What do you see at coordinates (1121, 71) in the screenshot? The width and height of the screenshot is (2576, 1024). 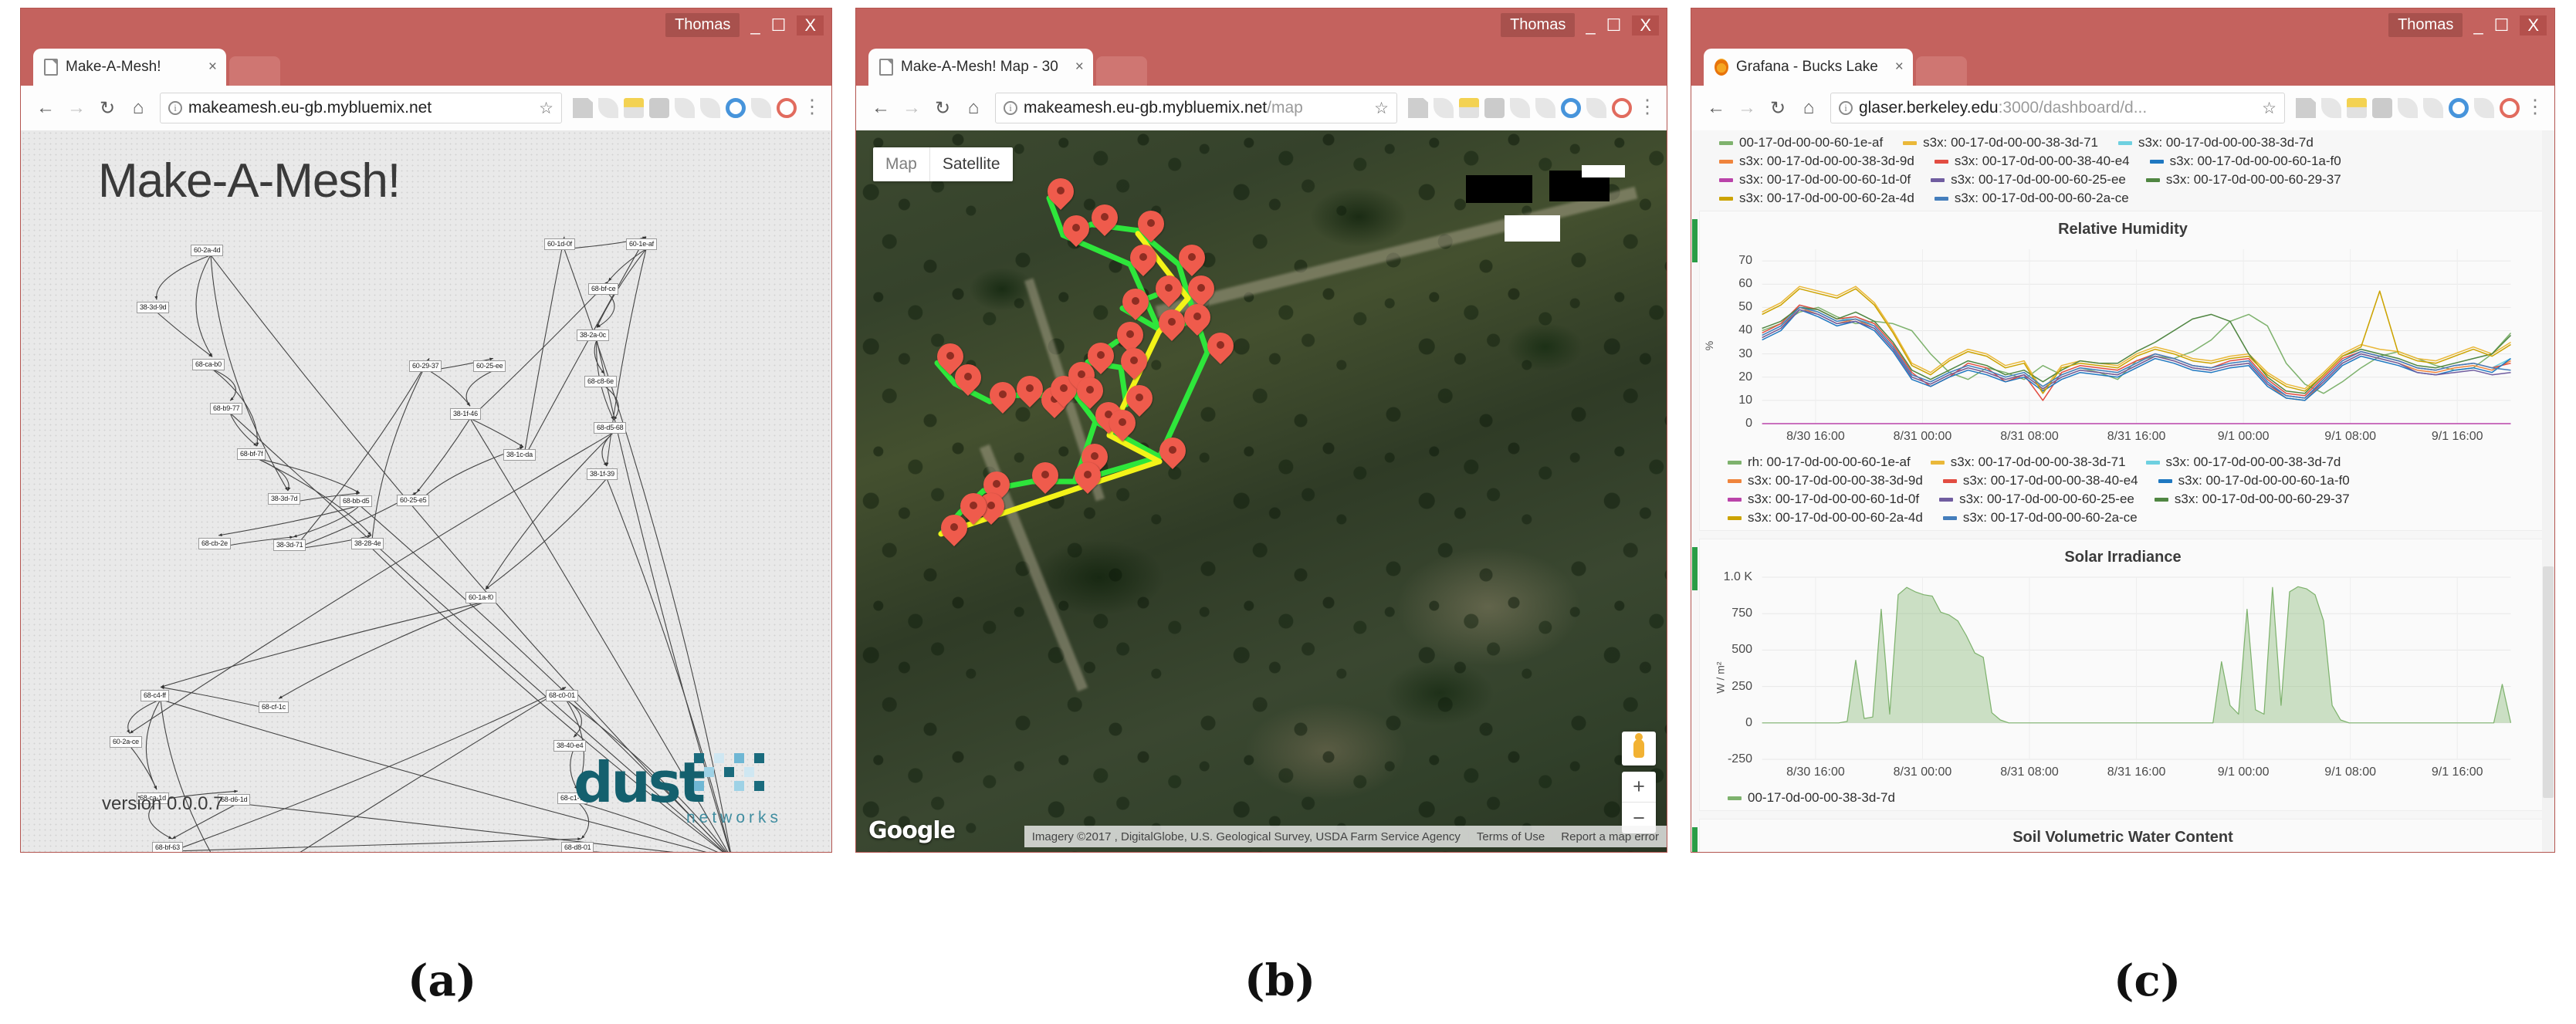 I see `new-tab-button-b` at bounding box center [1121, 71].